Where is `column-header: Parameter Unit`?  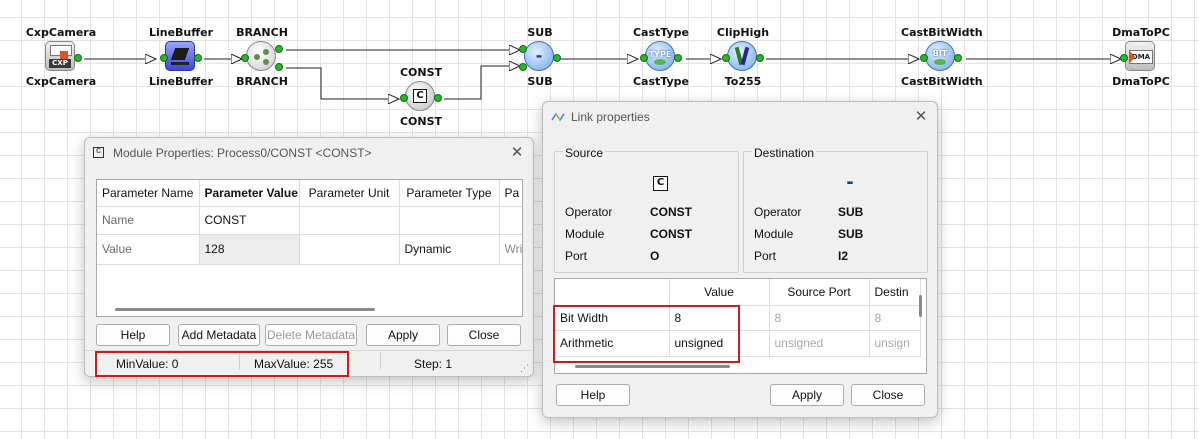
column-header: Parameter Unit is located at coordinates (349, 193).